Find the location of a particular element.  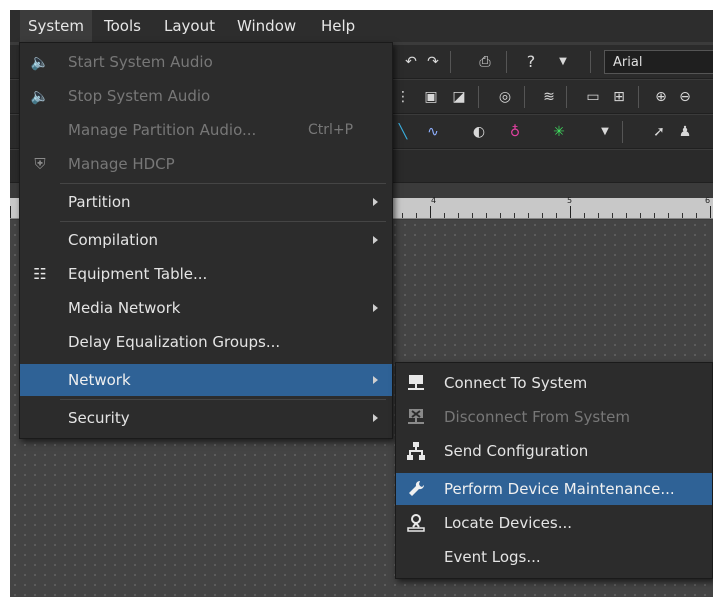

line-color-icon: ╲ is located at coordinates (403, 132).